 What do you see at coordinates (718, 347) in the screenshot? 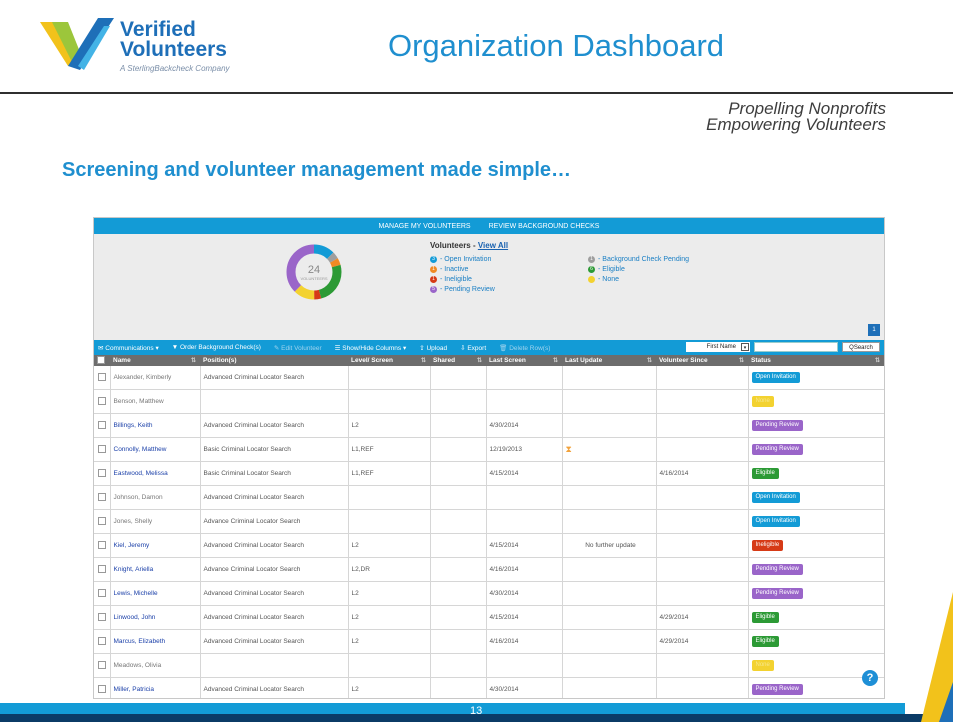
I see `search-field-select: First Name ▾` at bounding box center [718, 347].